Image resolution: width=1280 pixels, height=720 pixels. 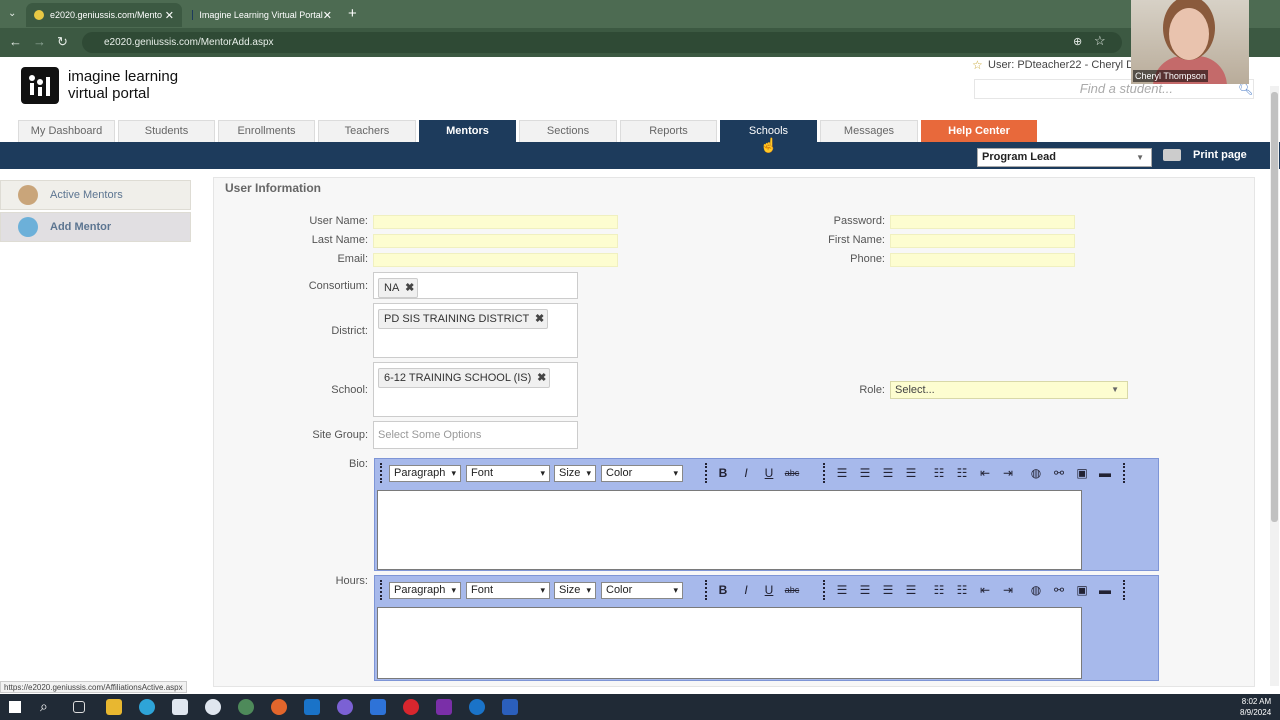 I want to click on new-tab-button: +, so click(x=352, y=13).